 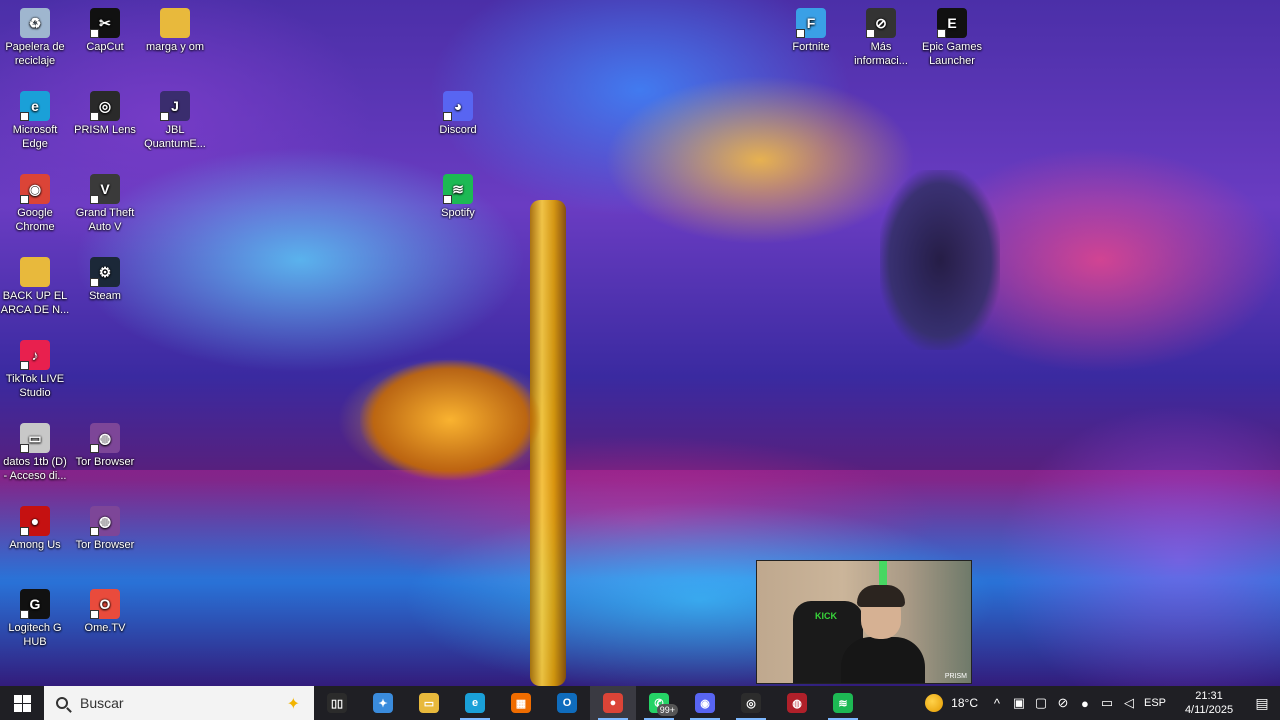 I want to click on wallpaper-rock, so click(x=450, y=420).